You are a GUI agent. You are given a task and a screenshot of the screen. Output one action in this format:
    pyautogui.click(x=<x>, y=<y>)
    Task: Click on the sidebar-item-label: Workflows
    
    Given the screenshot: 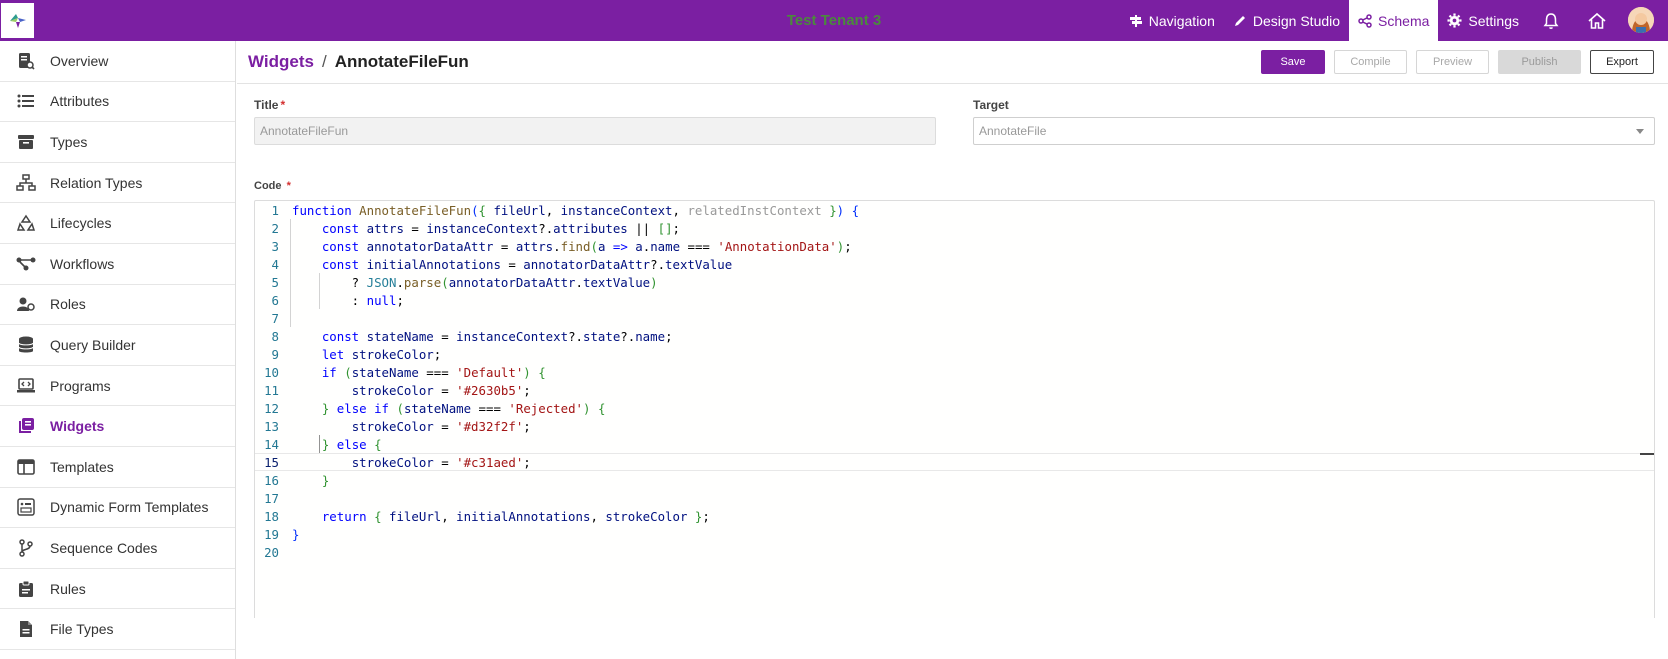 What is the action you would take?
    pyautogui.click(x=82, y=263)
    